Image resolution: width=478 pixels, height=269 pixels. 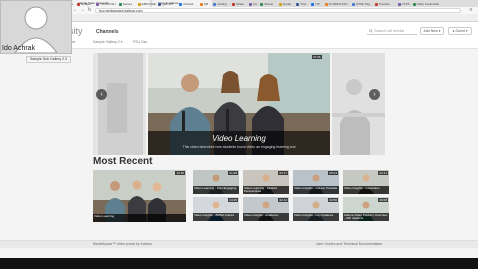 I want to click on recent-video-card: 04:05 Video Insights - BMSA Culture, so click(x=216, y=209).